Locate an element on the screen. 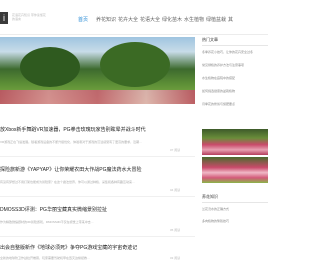 The image size is (320, 263). article-meta: 05 阅读 is located at coordinates (175, 230).